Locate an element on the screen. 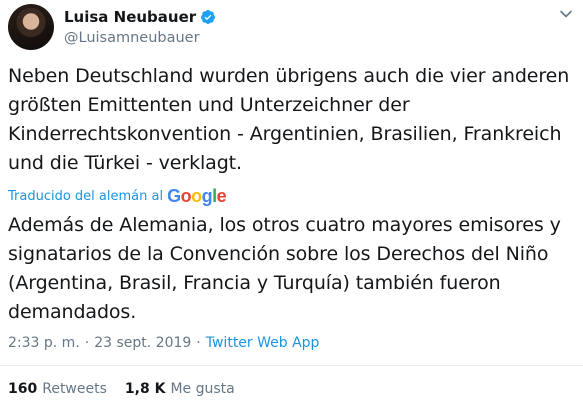  tweet-source: Twitter Web App is located at coordinates (263, 343).